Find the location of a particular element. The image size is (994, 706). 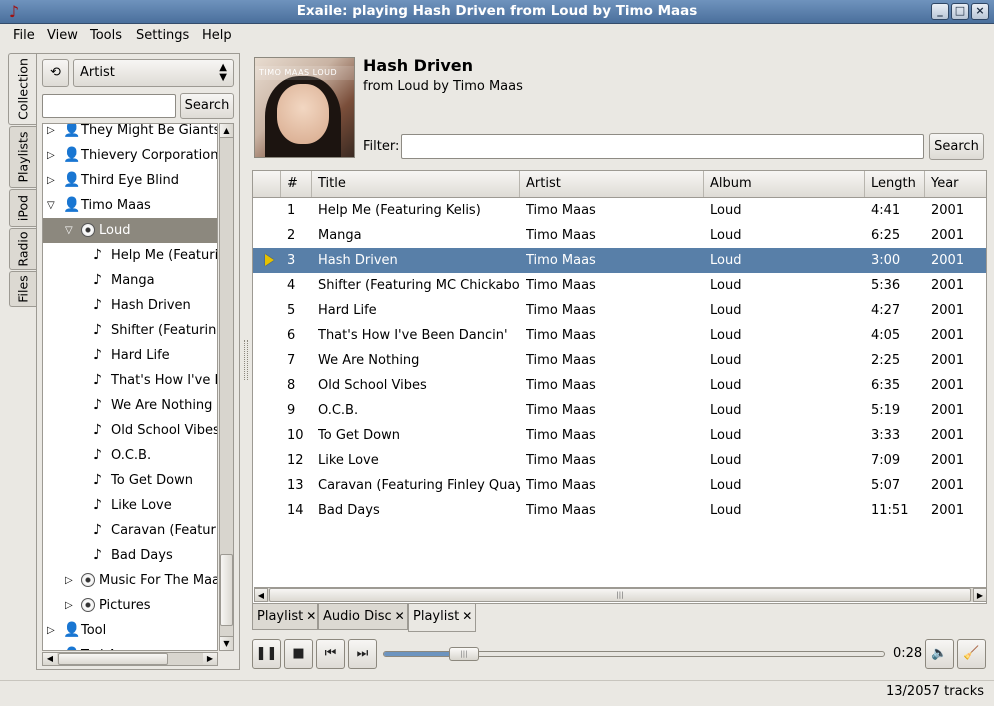

maximize-button: □ is located at coordinates (960, 11).